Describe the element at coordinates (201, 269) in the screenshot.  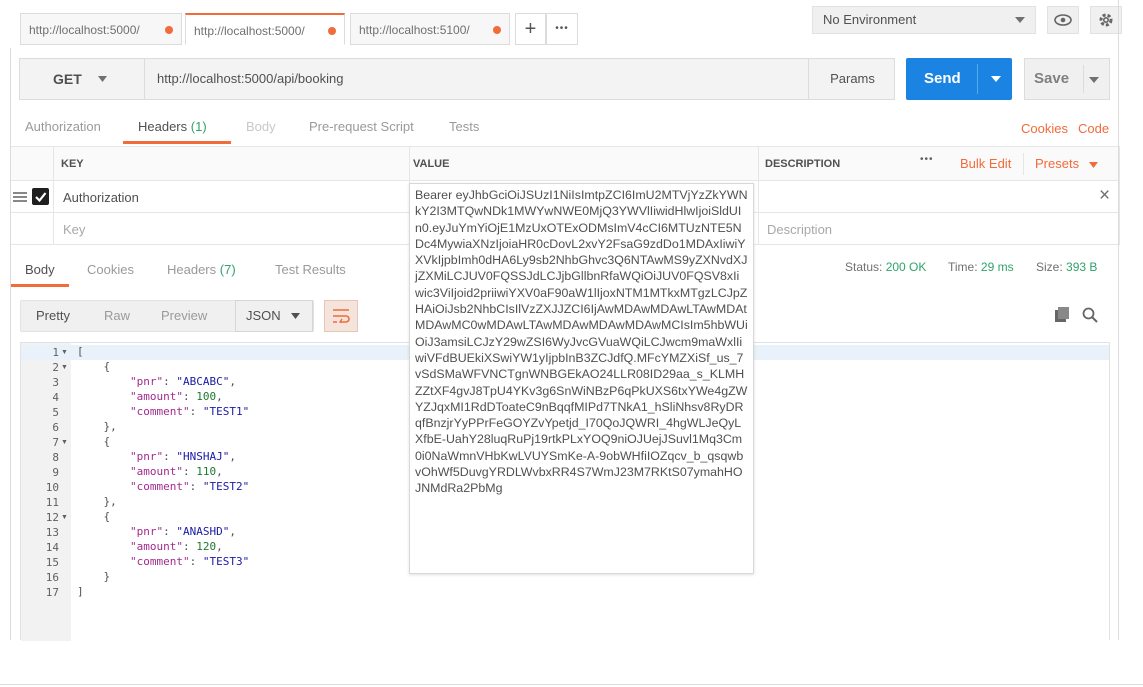
I see `response-tab-headers: Headers (7)` at that location.